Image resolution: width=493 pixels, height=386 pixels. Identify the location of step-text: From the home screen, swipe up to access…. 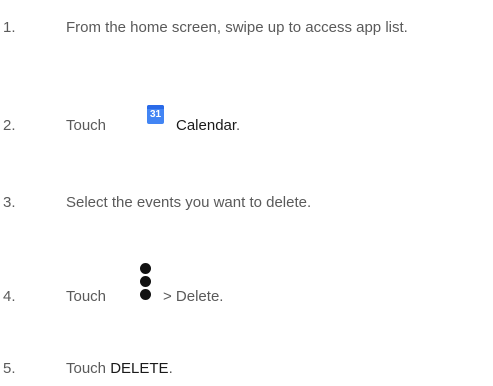
(237, 27).